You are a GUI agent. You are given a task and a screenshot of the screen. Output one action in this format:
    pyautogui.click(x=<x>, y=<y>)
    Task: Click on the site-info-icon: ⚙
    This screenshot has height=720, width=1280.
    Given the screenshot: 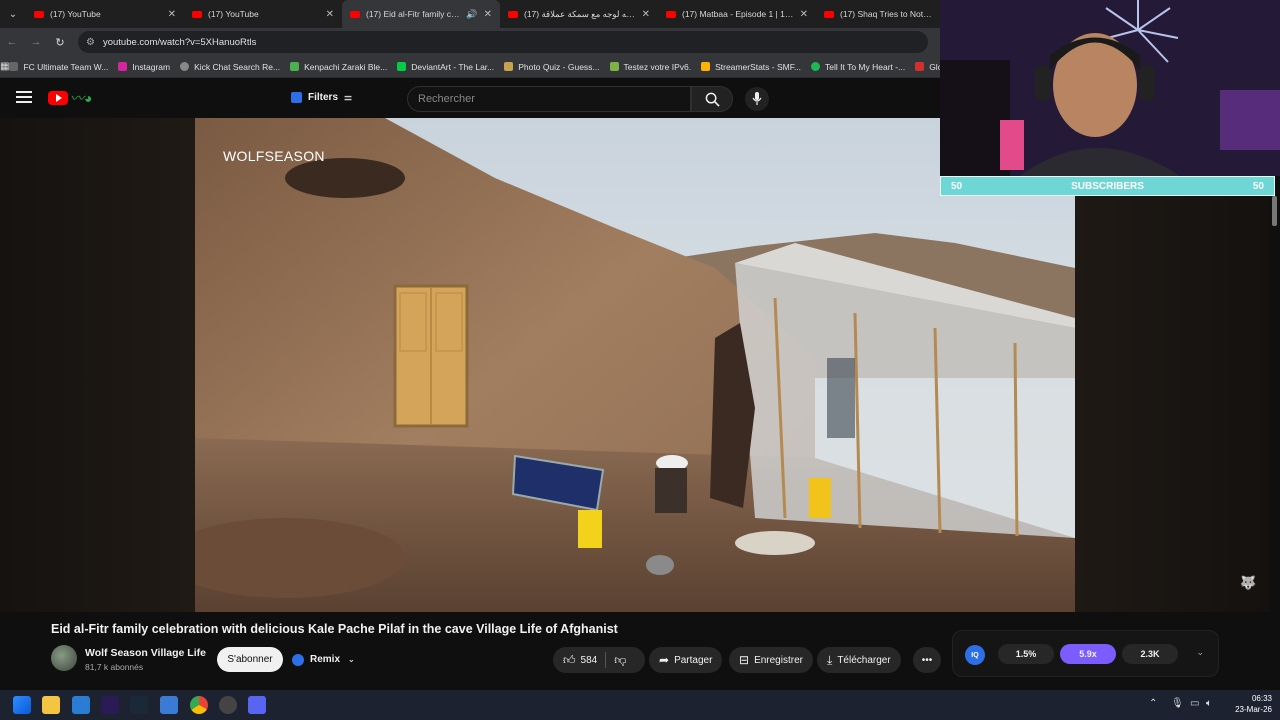 What is the action you would take?
    pyautogui.click(x=90, y=42)
    